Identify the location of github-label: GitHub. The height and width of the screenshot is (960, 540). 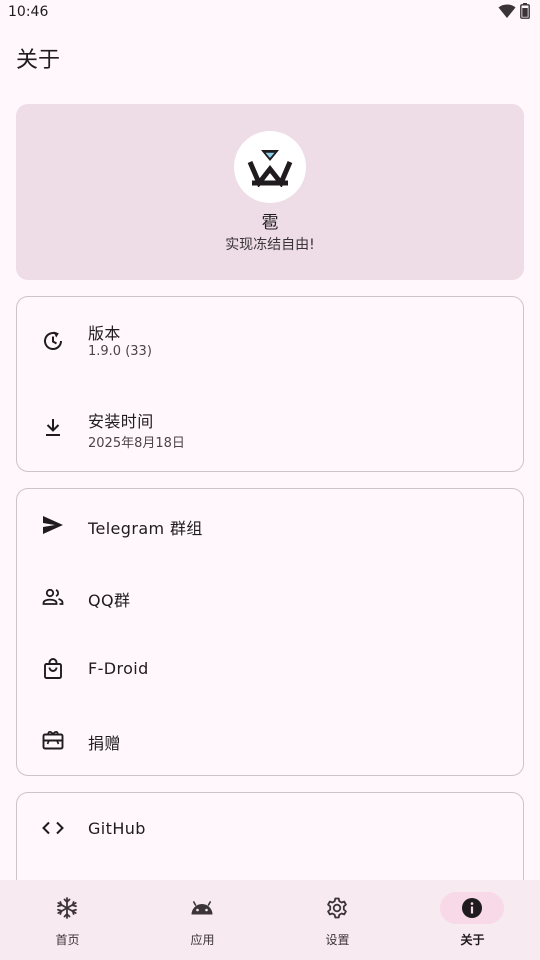
(117, 828).